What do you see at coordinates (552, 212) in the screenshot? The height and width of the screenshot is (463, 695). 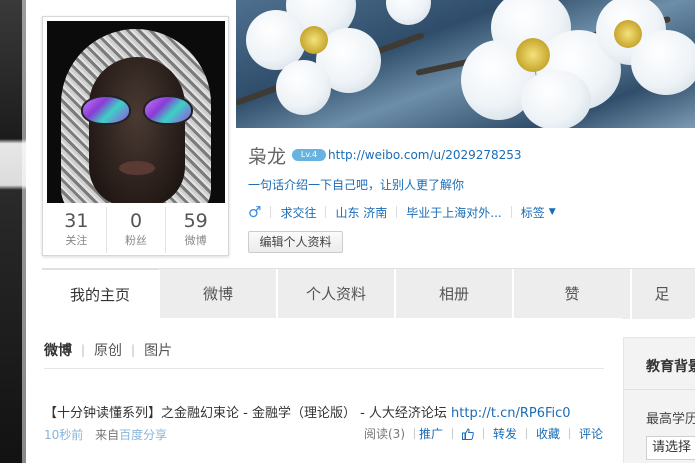 I see `caret-down-icon: ▼` at bounding box center [552, 212].